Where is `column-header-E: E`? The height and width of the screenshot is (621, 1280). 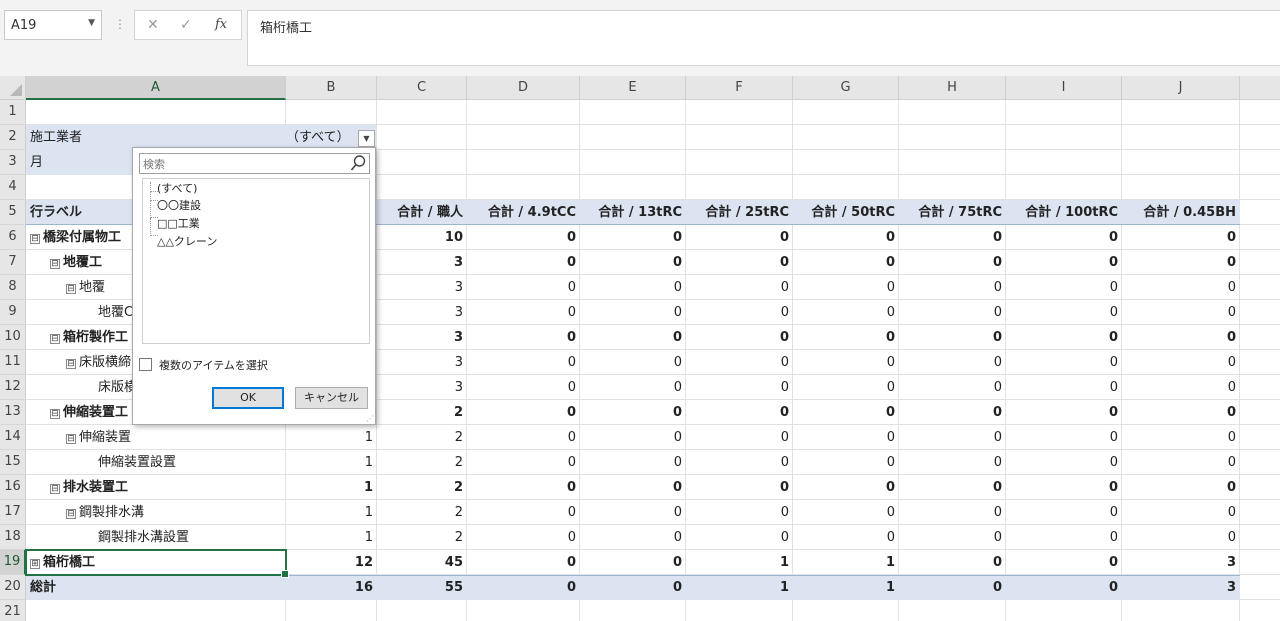
column-header-E: E is located at coordinates (633, 88).